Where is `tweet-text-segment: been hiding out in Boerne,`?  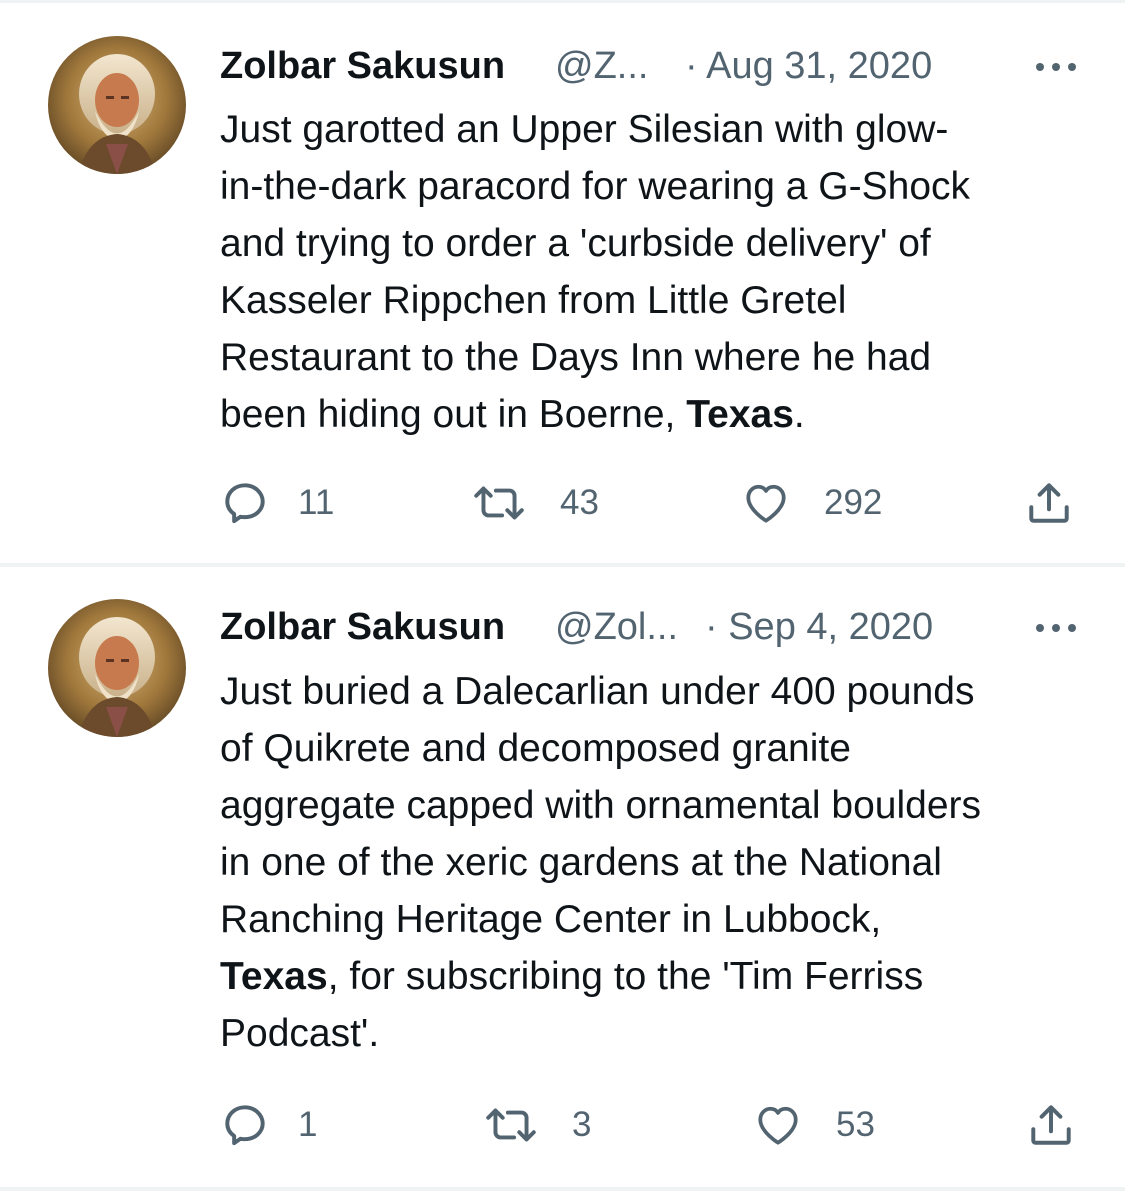
tweet-text-segment: been hiding out in Boerne, is located at coordinates (453, 414).